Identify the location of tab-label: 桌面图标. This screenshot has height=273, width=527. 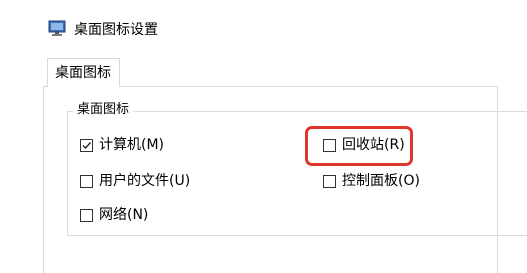
(83, 73).